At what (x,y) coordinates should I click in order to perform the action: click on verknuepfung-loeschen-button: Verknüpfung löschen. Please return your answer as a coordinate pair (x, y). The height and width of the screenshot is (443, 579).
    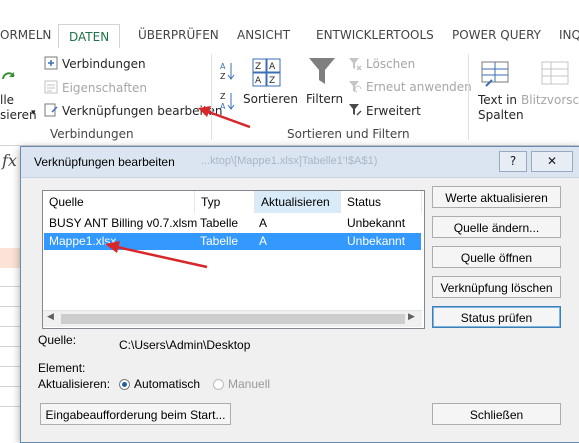
    Looking at the image, I should click on (496, 287).